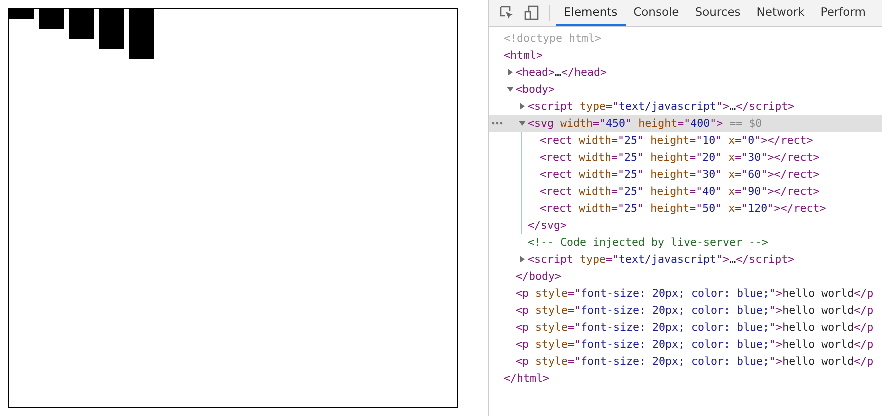 The image size is (882, 416). I want to click on dom-node: <rect width="25" height="20" x="30"></rect>, so click(680, 157).